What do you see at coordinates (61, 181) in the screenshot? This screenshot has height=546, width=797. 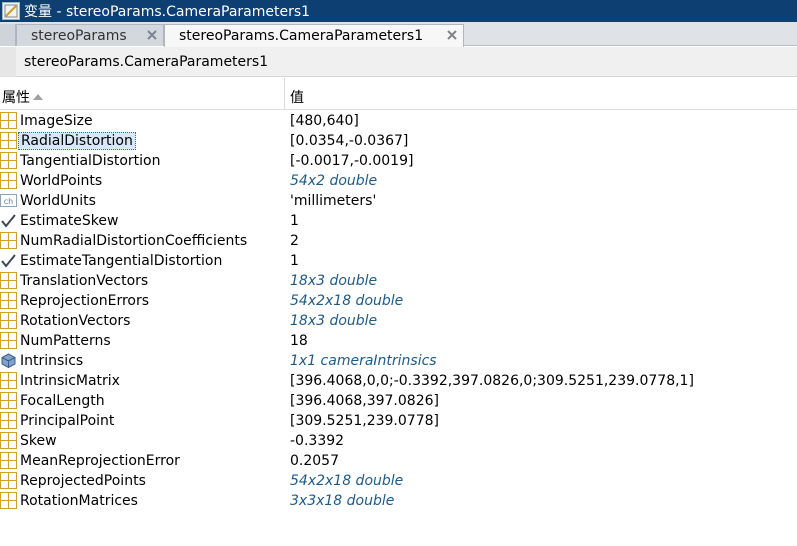 I see `property-name: WorldPoints` at bounding box center [61, 181].